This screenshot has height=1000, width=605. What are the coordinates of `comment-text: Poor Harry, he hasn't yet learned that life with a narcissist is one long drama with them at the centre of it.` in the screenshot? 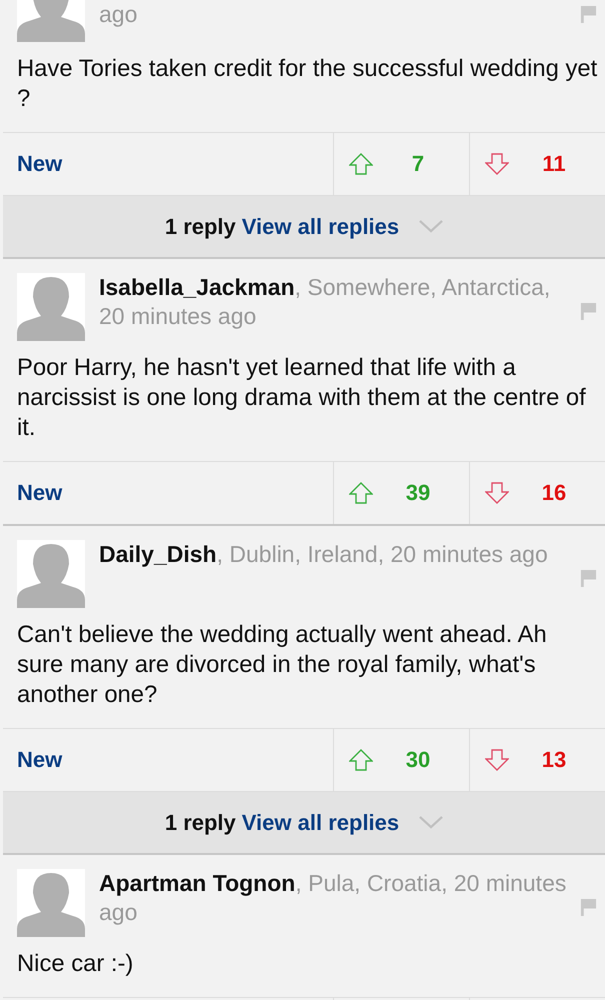 It's located at (301, 398).